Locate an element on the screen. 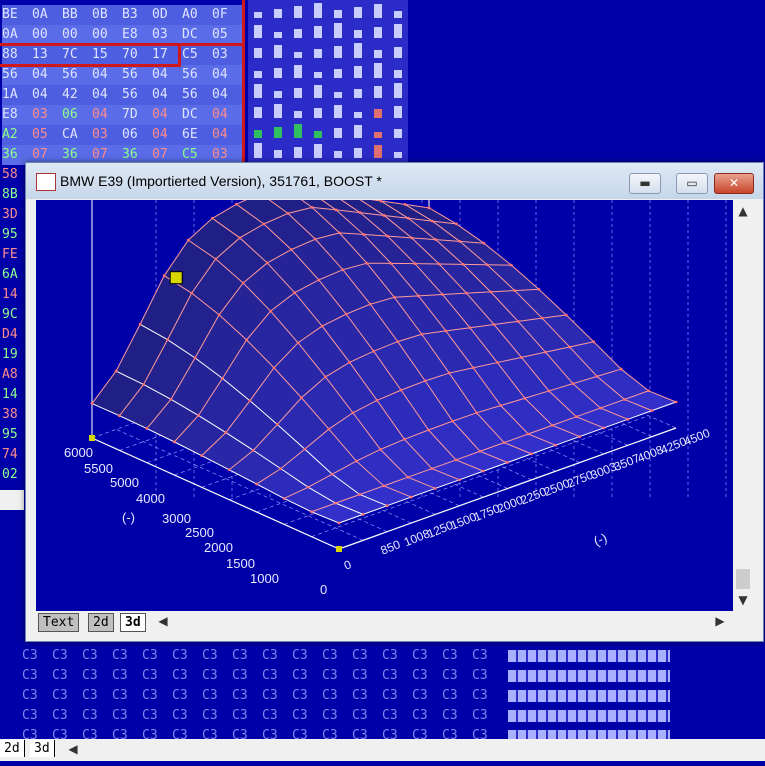  hex-left-cell: 6A is located at coordinates (10, 275).